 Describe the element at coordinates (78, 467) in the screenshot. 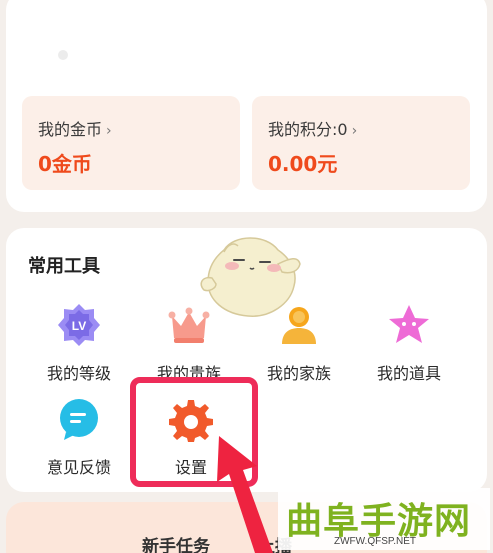

I see `tool-feedback-label: 意见反馈` at that location.